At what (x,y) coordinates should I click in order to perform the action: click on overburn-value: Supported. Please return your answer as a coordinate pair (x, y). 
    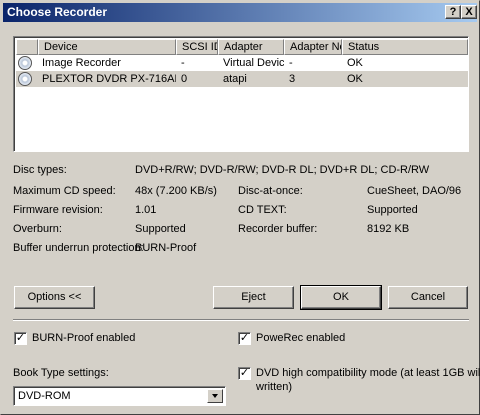
    Looking at the image, I should click on (160, 229).